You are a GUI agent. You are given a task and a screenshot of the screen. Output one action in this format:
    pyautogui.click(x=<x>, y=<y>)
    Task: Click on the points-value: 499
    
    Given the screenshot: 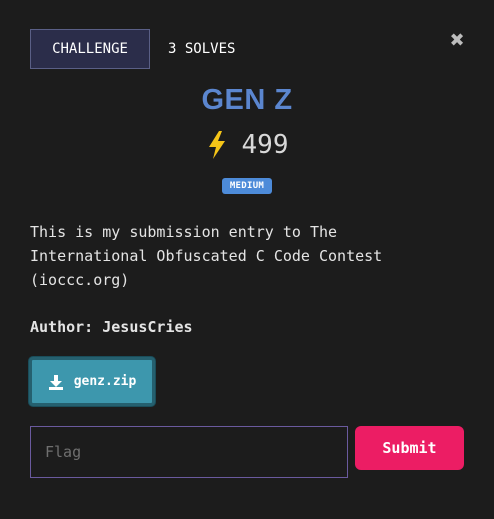 What is the action you would take?
    pyautogui.click(x=265, y=145)
    